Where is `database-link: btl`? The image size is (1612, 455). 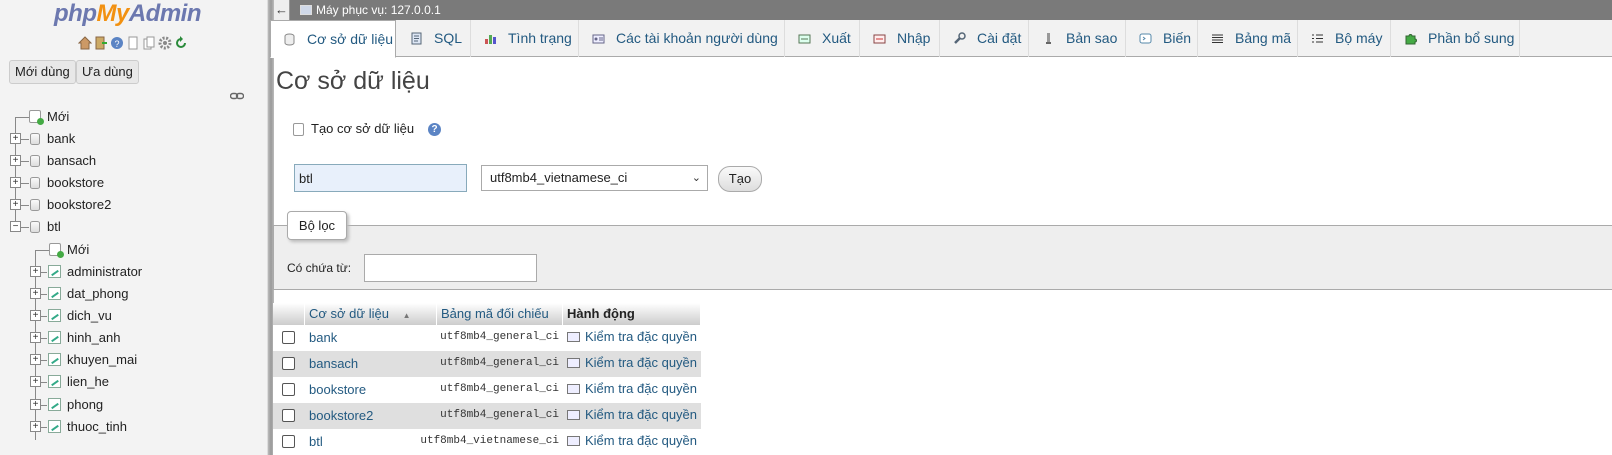
database-link: btl is located at coordinates (316, 441).